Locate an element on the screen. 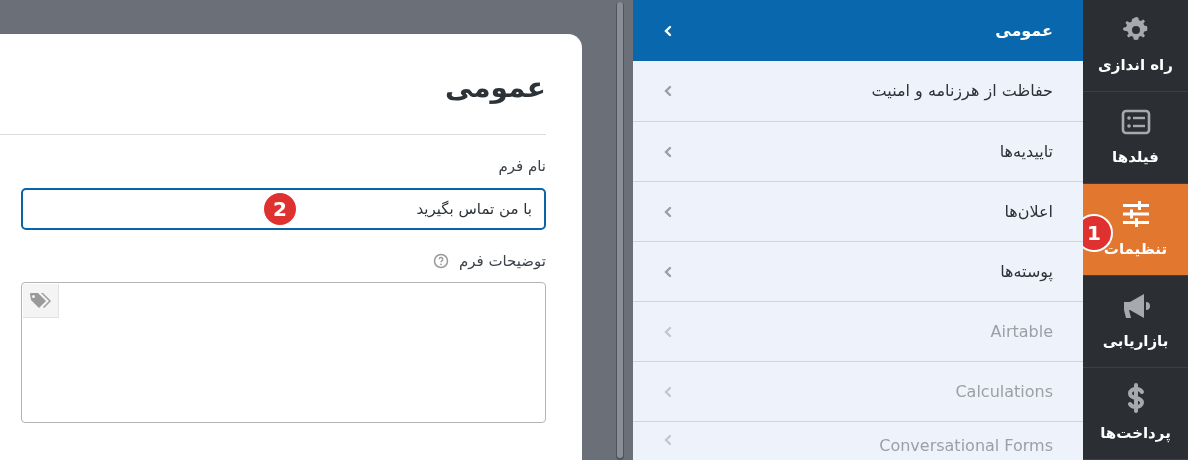 Image resolution: width=1188 pixels, height=460 pixels. field-label: نام فرم is located at coordinates (522, 166).